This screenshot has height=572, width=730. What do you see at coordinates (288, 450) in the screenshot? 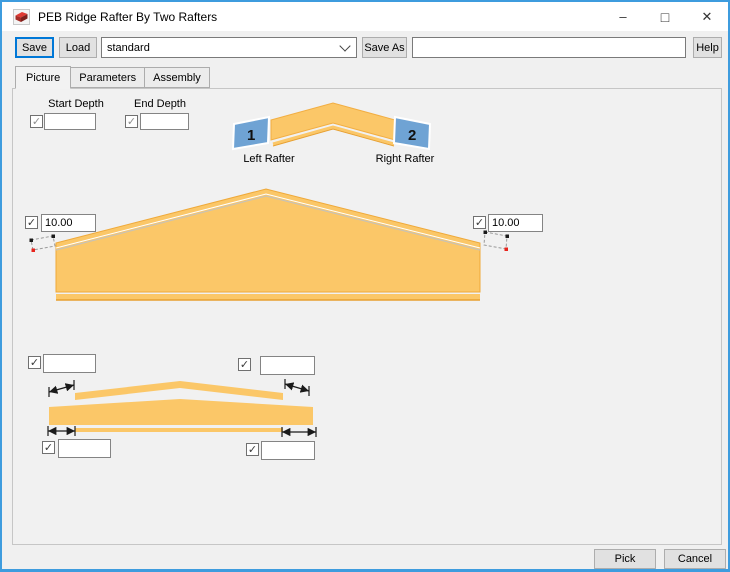
I see `offset-bottom-right-input` at bounding box center [288, 450].